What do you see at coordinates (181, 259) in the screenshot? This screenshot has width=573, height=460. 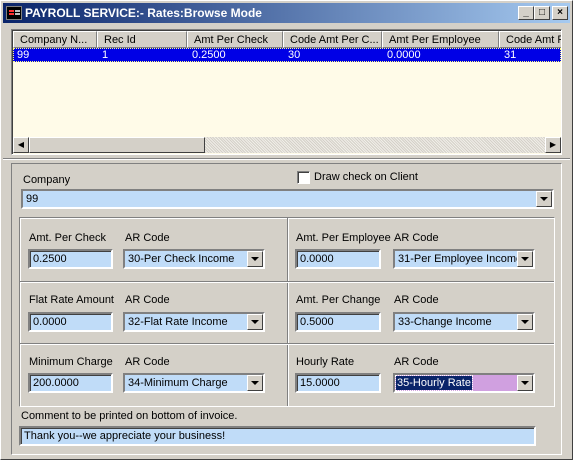 I see `amt-per-check-ar-value: 30-Per Check Income` at bounding box center [181, 259].